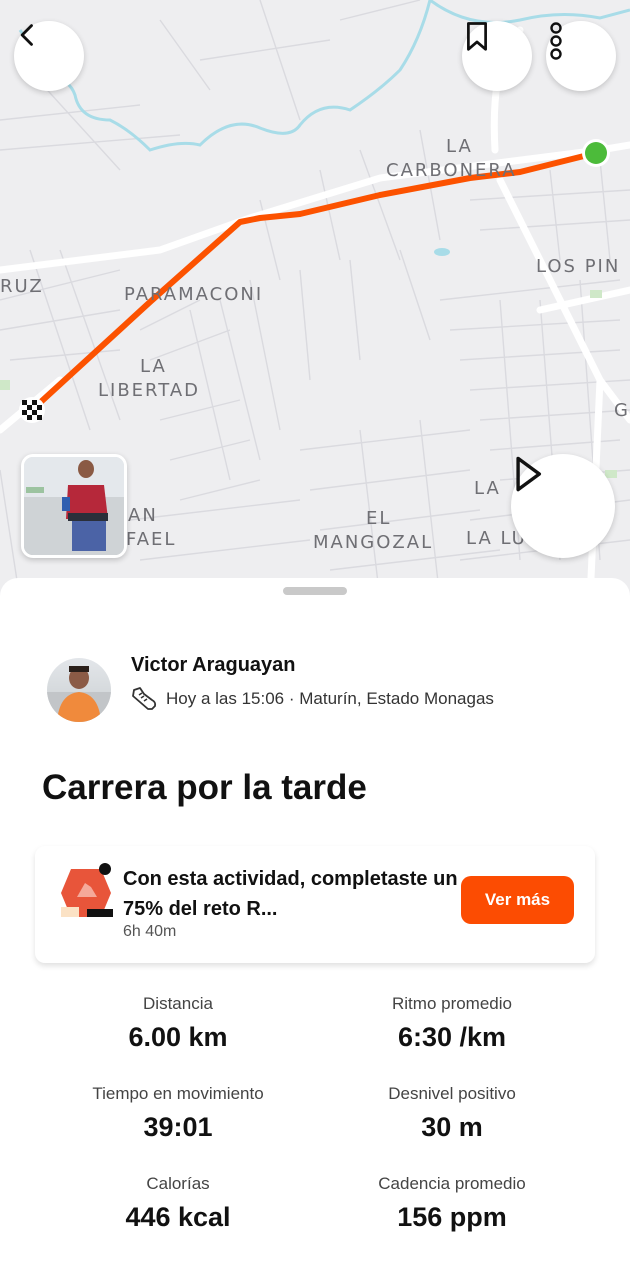 The height and width of the screenshot is (1280, 630). What do you see at coordinates (452, 1127) in the screenshot?
I see `stat-value: 30 m` at bounding box center [452, 1127].